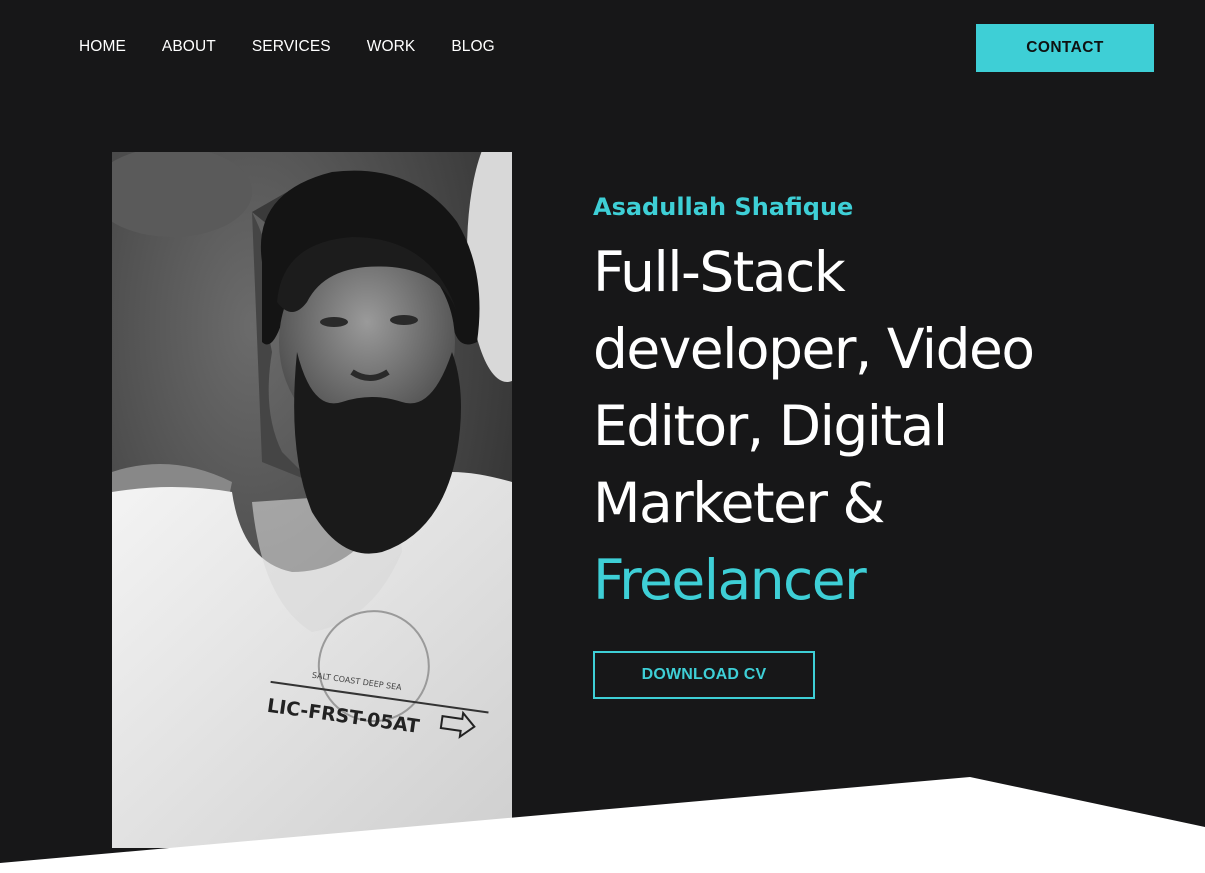  What do you see at coordinates (391, 47) in the screenshot?
I see `nav-link-work: WORK` at bounding box center [391, 47].